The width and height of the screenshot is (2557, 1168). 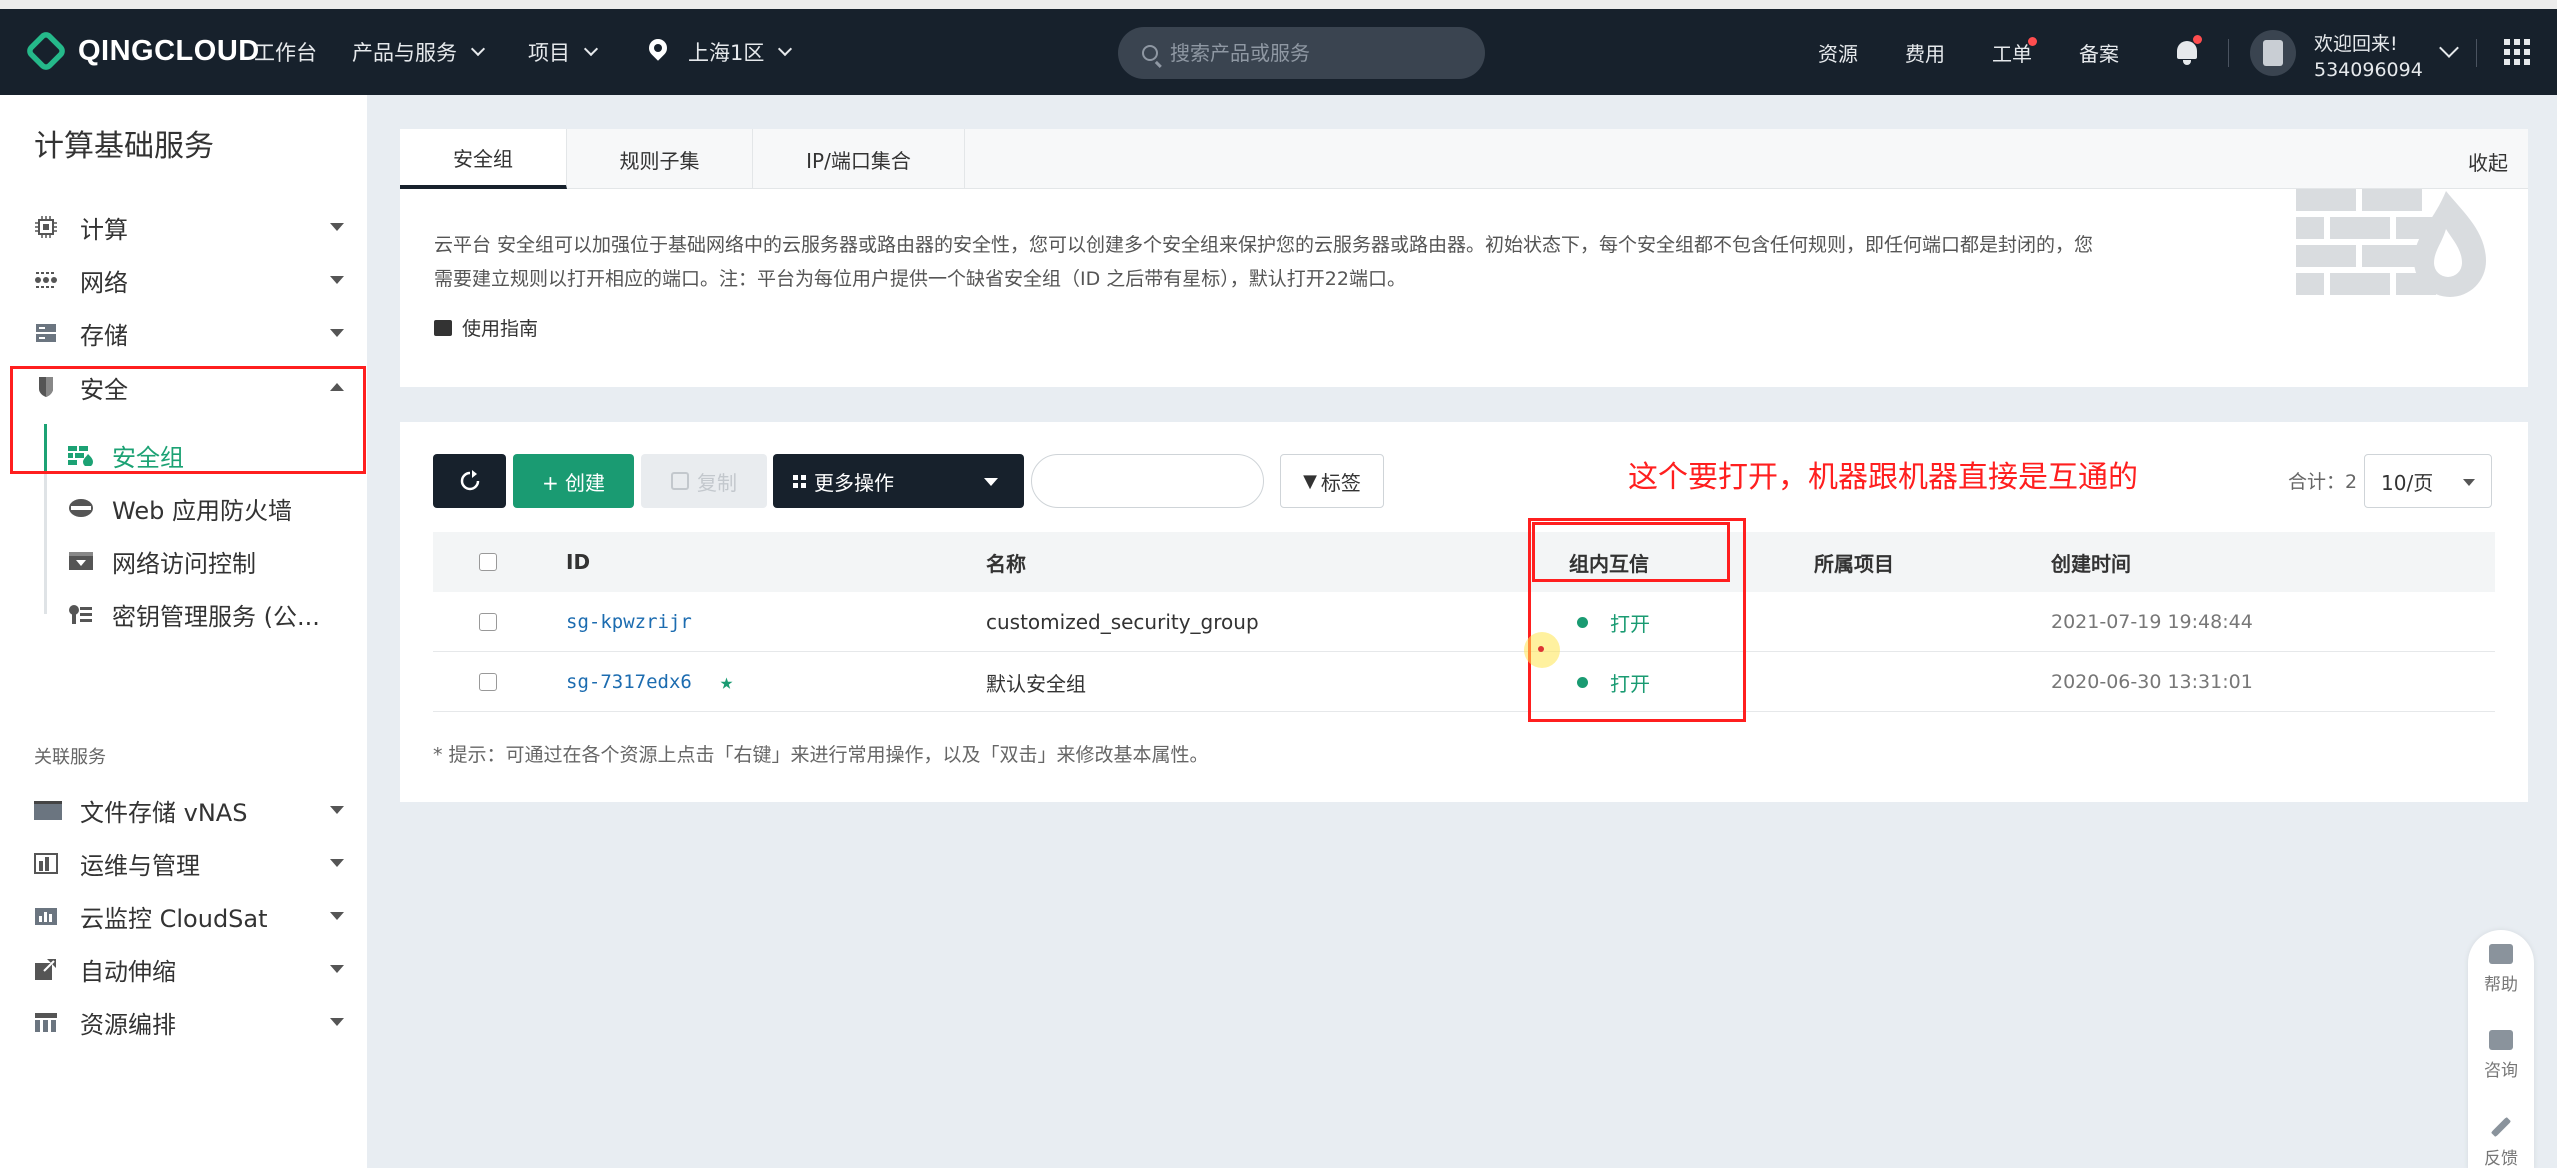 I want to click on consult-label: 咨询, so click(x=2501, y=1071).